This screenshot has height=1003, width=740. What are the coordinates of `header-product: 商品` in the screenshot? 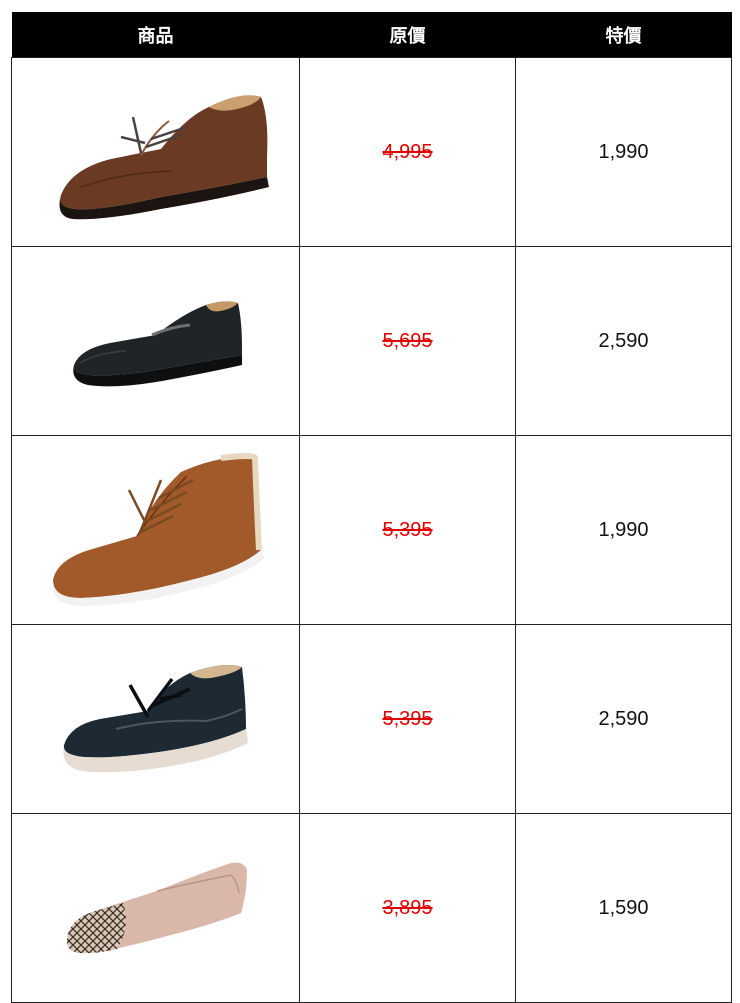 It's located at (155, 35).